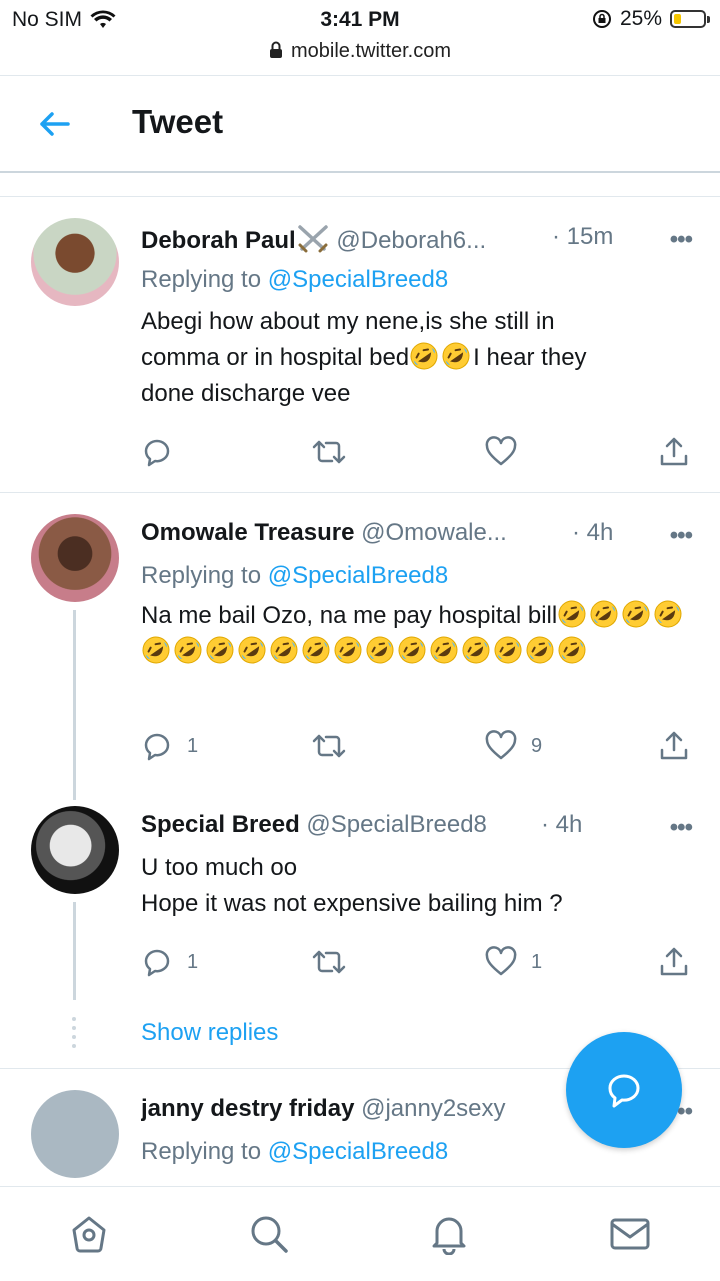 The image size is (720, 1281). I want to click on messages-envelope-icon, so click(630, 1234).